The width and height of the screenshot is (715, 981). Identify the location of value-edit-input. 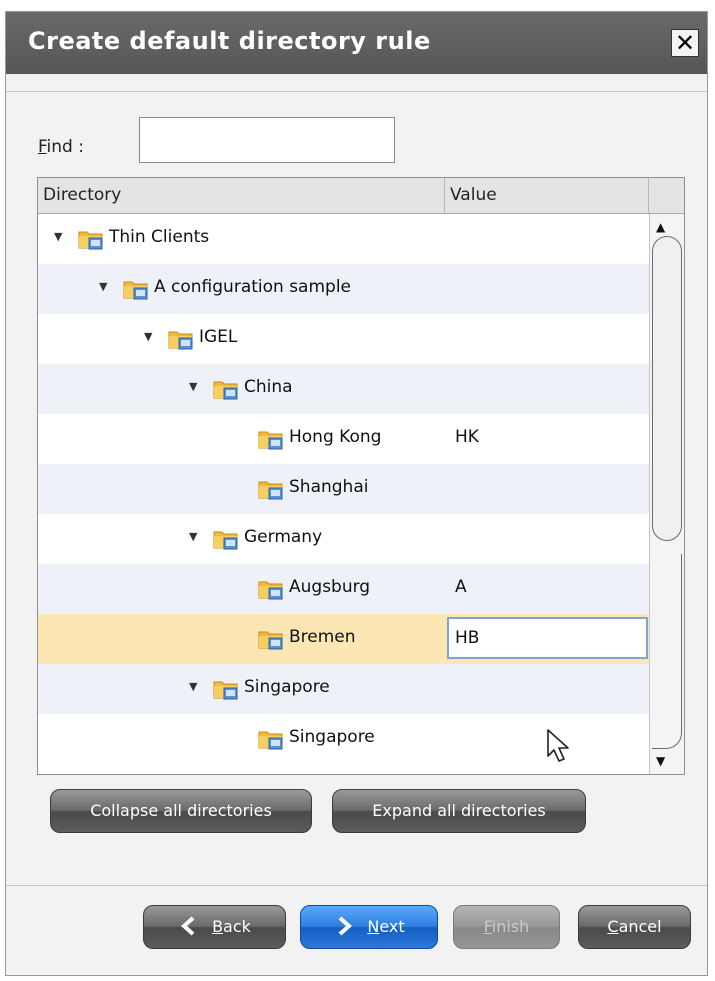
(547, 638).